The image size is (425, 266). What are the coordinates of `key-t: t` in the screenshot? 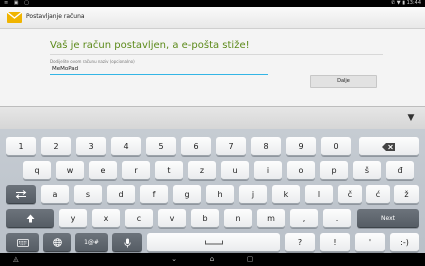 It's located at (169, 170).